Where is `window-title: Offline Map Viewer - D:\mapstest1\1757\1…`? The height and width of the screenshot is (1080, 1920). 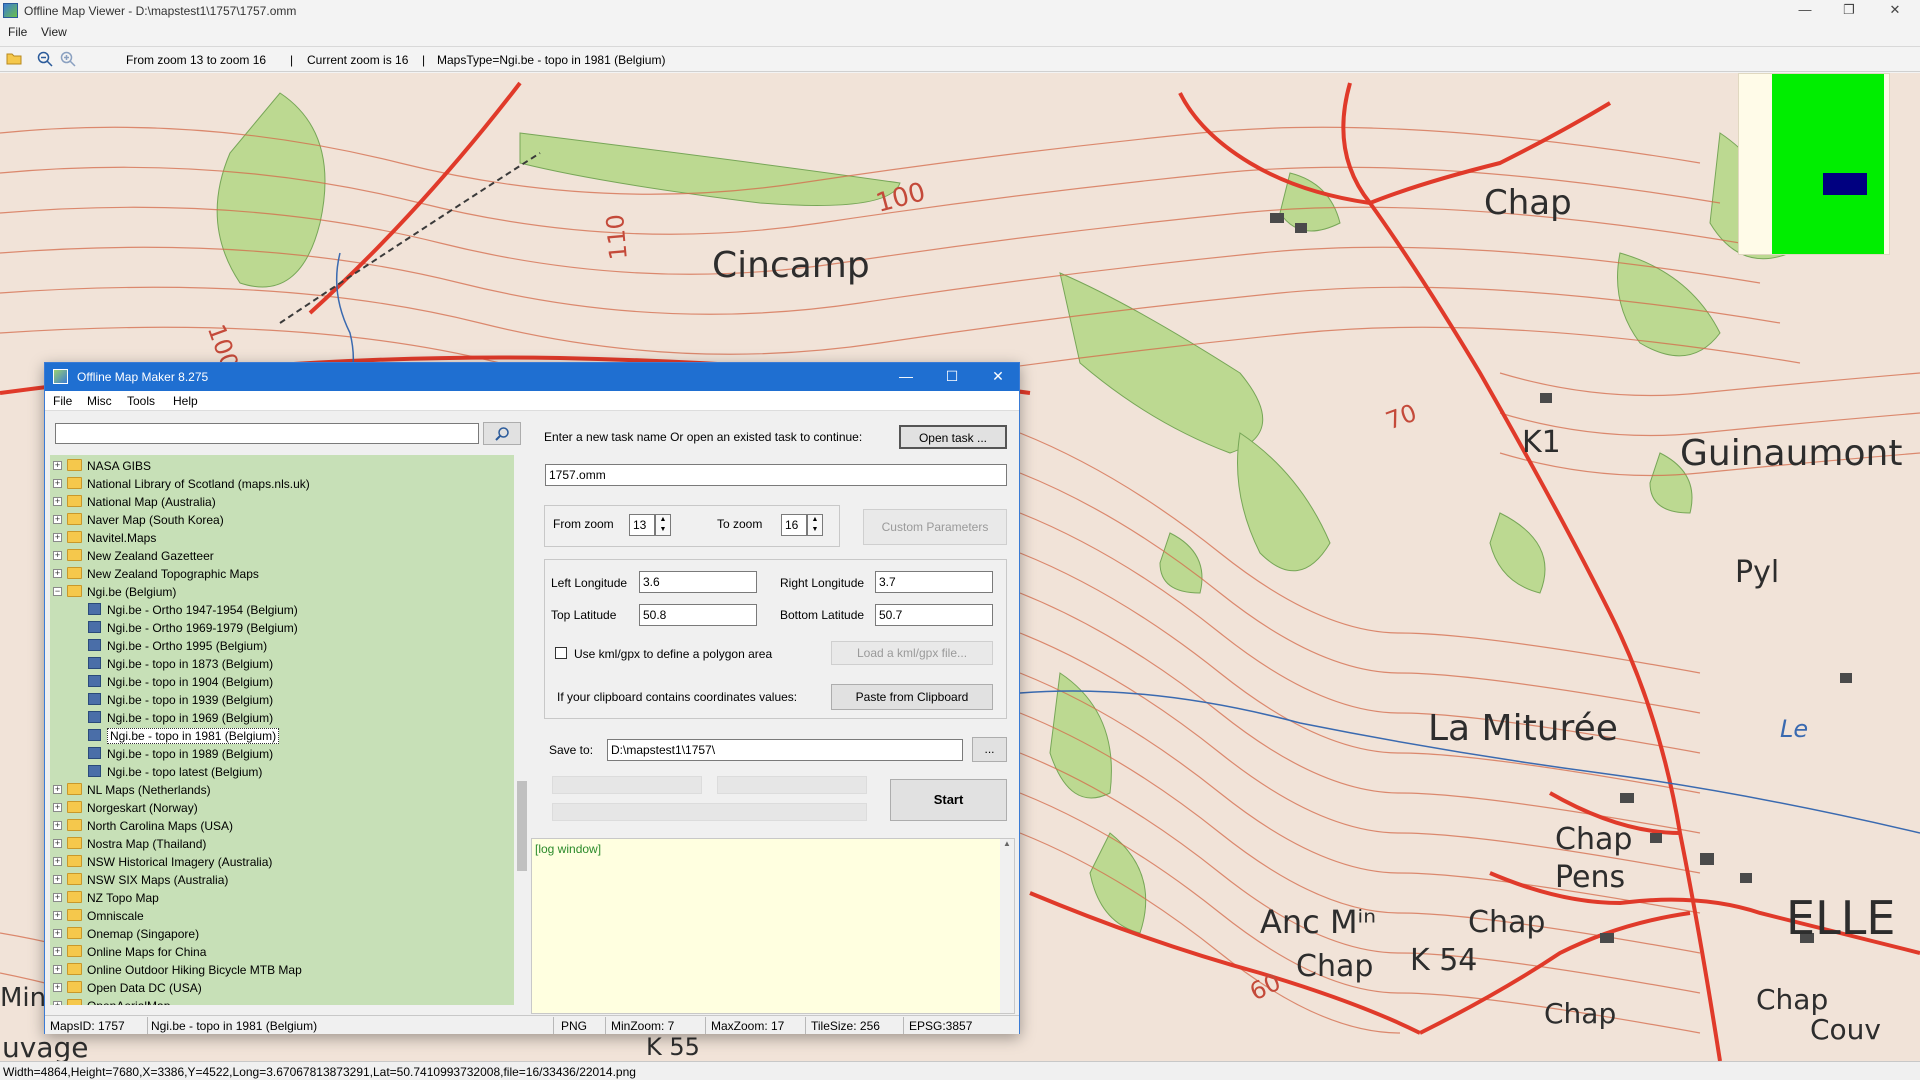
window-title: Offline Map Viewer - D:\mapstest1\1757\1… is located at coordinates (160, 11).